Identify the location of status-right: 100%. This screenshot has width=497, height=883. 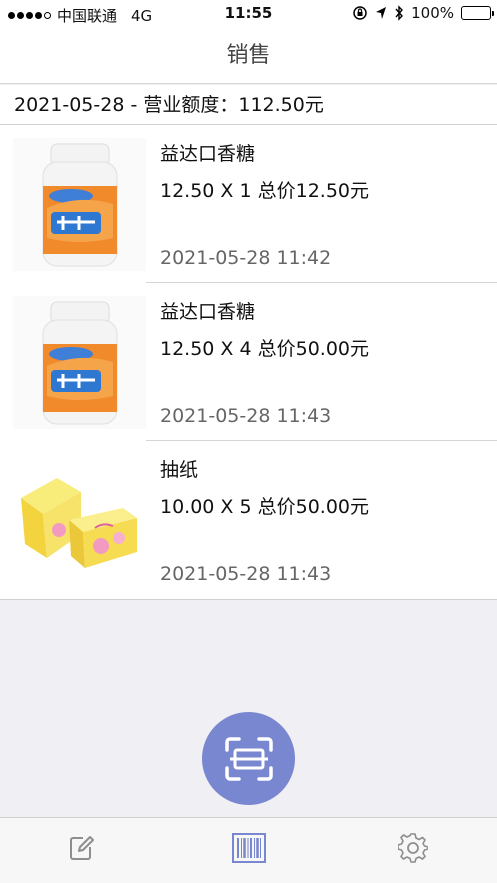
(423, 13).